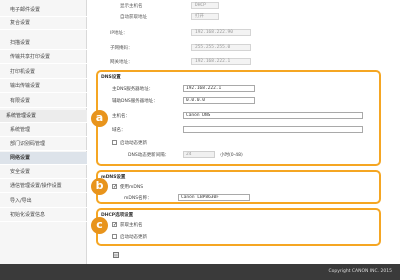 This screenshot has width=400, height=280. Describe the element at coordinates (43, 144) in the screenshot. I see `sidebar-item-dept-id: 部门识别码管理` at that location.